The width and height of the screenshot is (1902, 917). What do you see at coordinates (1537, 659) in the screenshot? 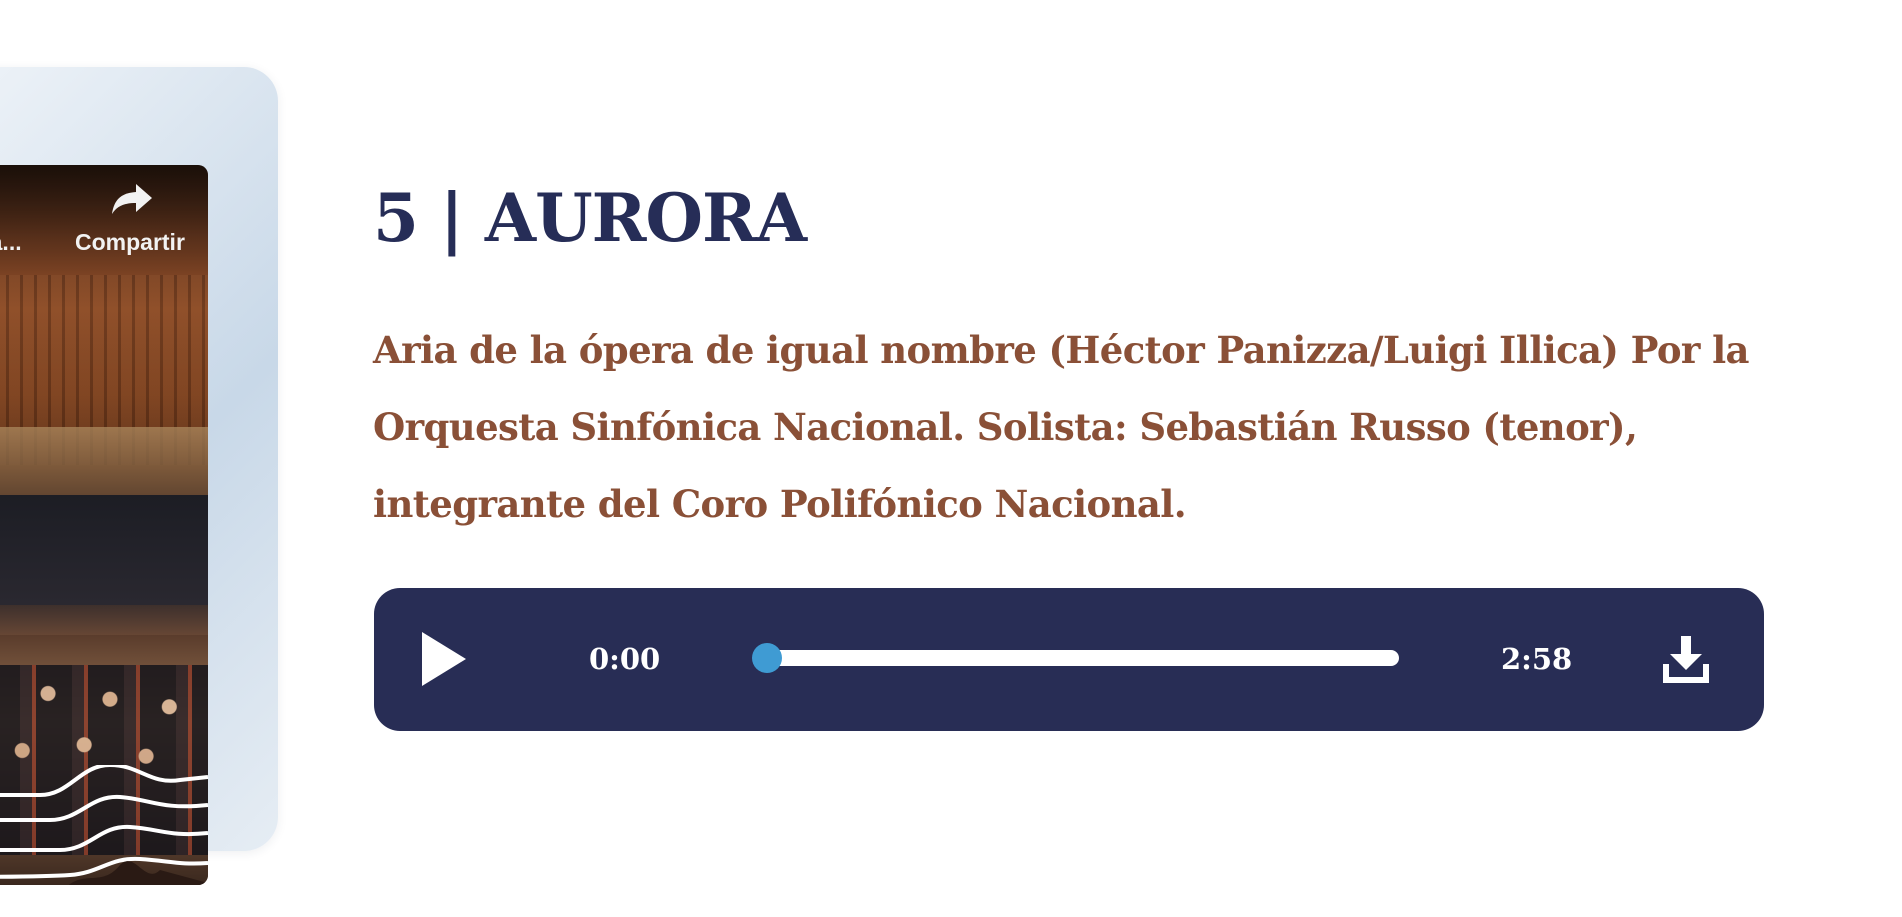
I see `total-time: 2:58` at bounding box center [1537, 659].